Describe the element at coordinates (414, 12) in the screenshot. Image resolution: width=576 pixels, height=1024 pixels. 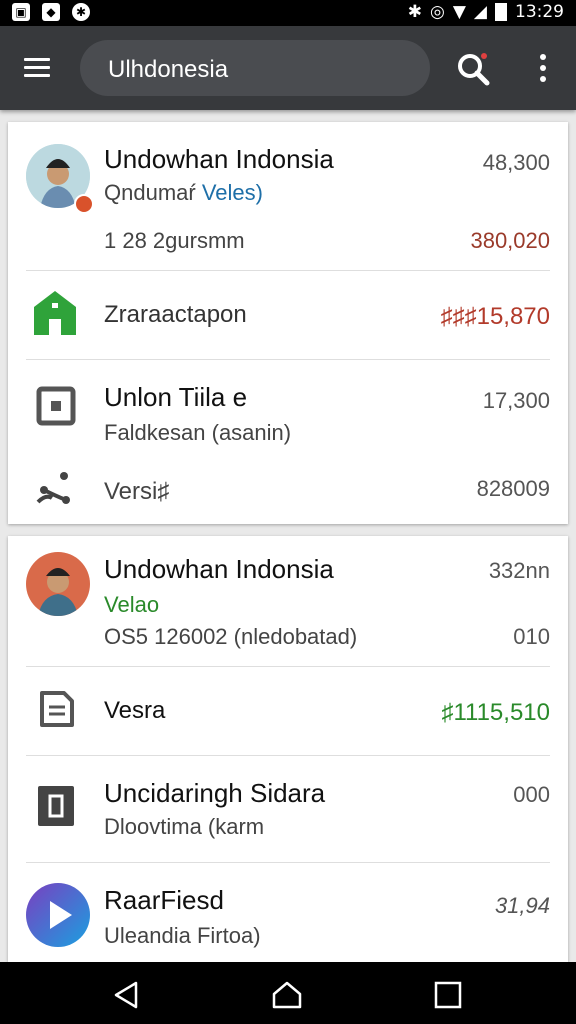
I see `bluetooth-icon: ✱` at that location.